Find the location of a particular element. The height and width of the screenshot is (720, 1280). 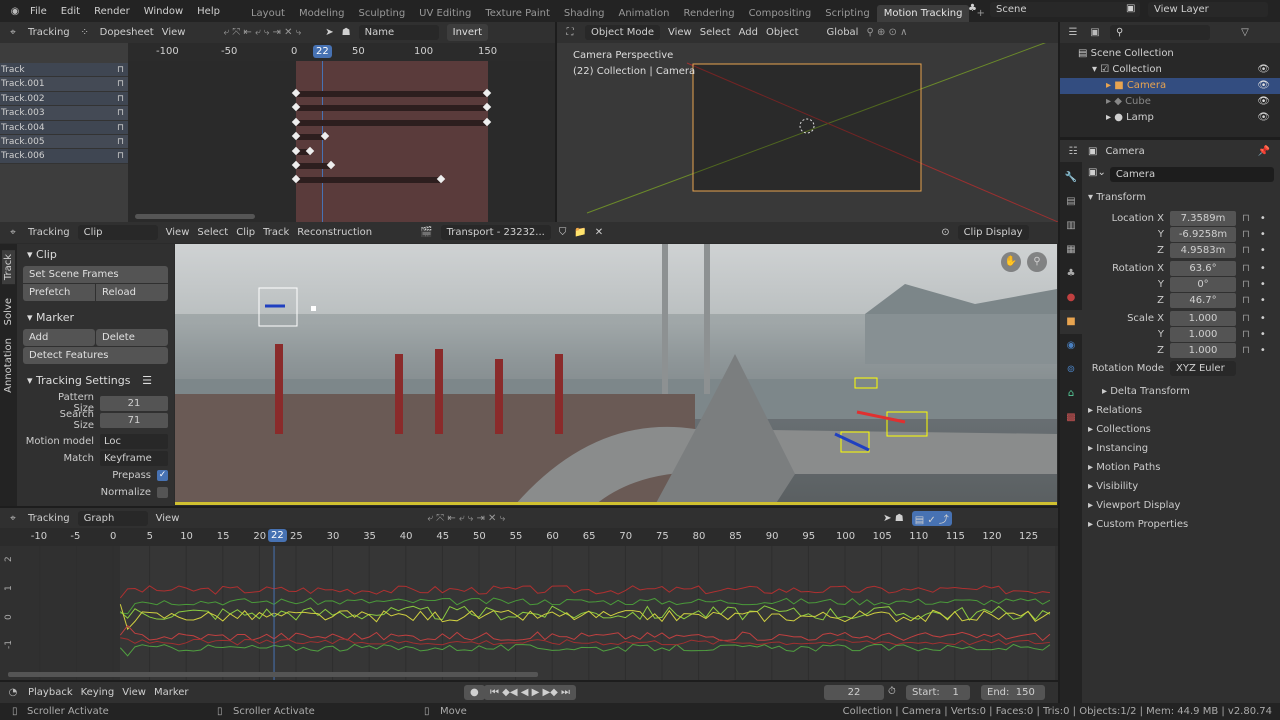

marker-search-handle is located at coordinates (313, 308).